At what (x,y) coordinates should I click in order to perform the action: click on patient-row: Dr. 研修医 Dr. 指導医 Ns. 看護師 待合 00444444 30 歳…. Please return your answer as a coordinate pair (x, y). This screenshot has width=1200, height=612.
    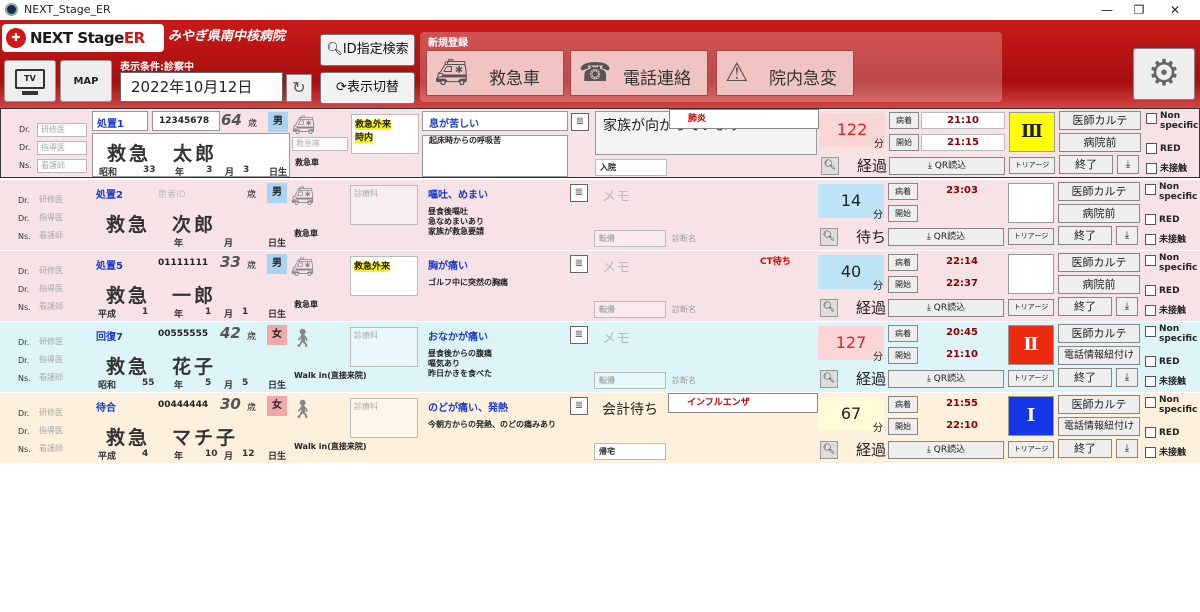
    Looking at the image, I should click on (600, 428).